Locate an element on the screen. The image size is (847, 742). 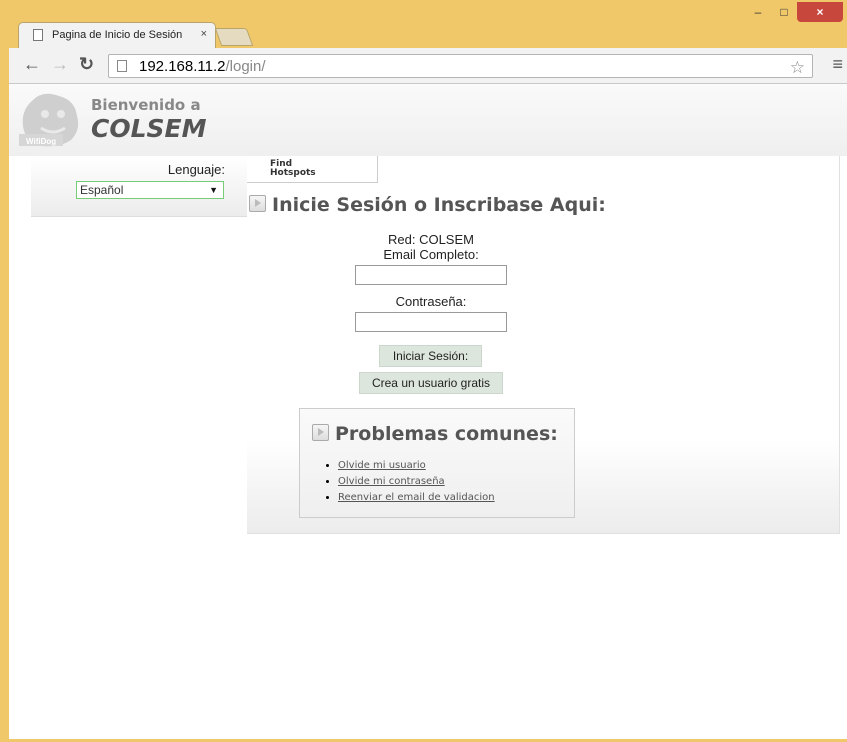
forgot-username-link: Olvide mi usuario is located at coordinates (382, 465).